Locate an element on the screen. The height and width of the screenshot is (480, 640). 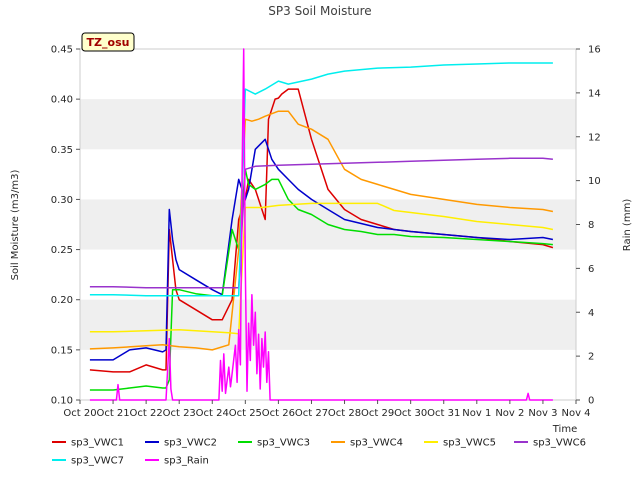
x-tick-label: Oct 31 is located at coordinates (443, 413).